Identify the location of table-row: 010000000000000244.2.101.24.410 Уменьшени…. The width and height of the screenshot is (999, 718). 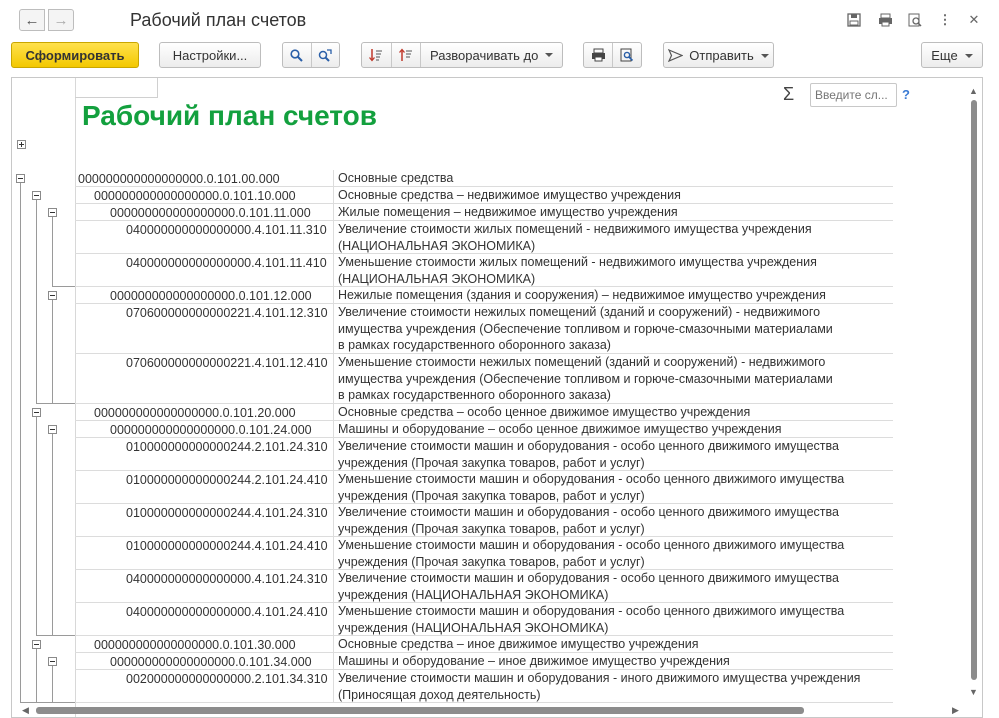
(484, 487).